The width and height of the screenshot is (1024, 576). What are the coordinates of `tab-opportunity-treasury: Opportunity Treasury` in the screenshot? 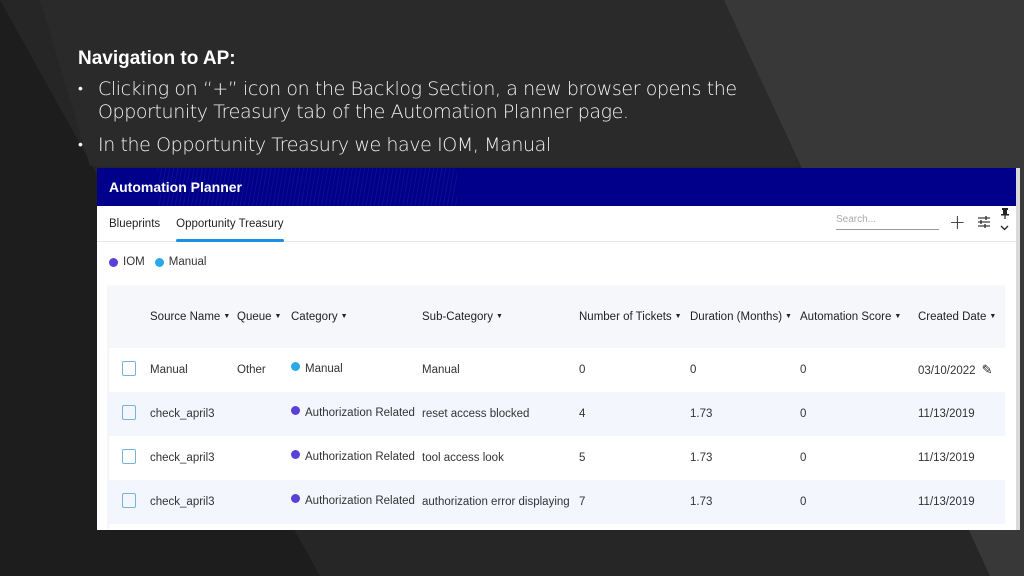 It's located at (230, 230).